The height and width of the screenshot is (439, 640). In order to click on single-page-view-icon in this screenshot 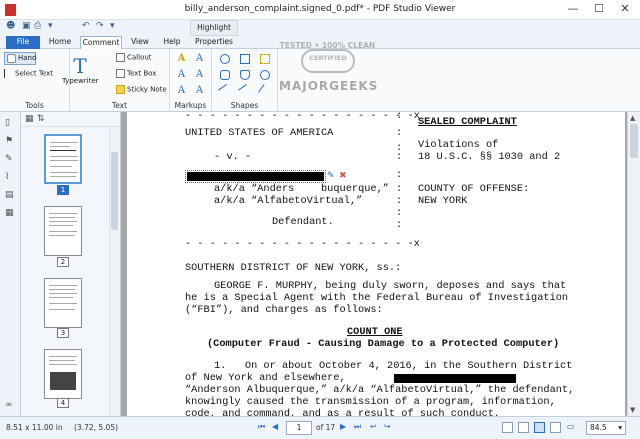, I will do `click(507, 427)`.